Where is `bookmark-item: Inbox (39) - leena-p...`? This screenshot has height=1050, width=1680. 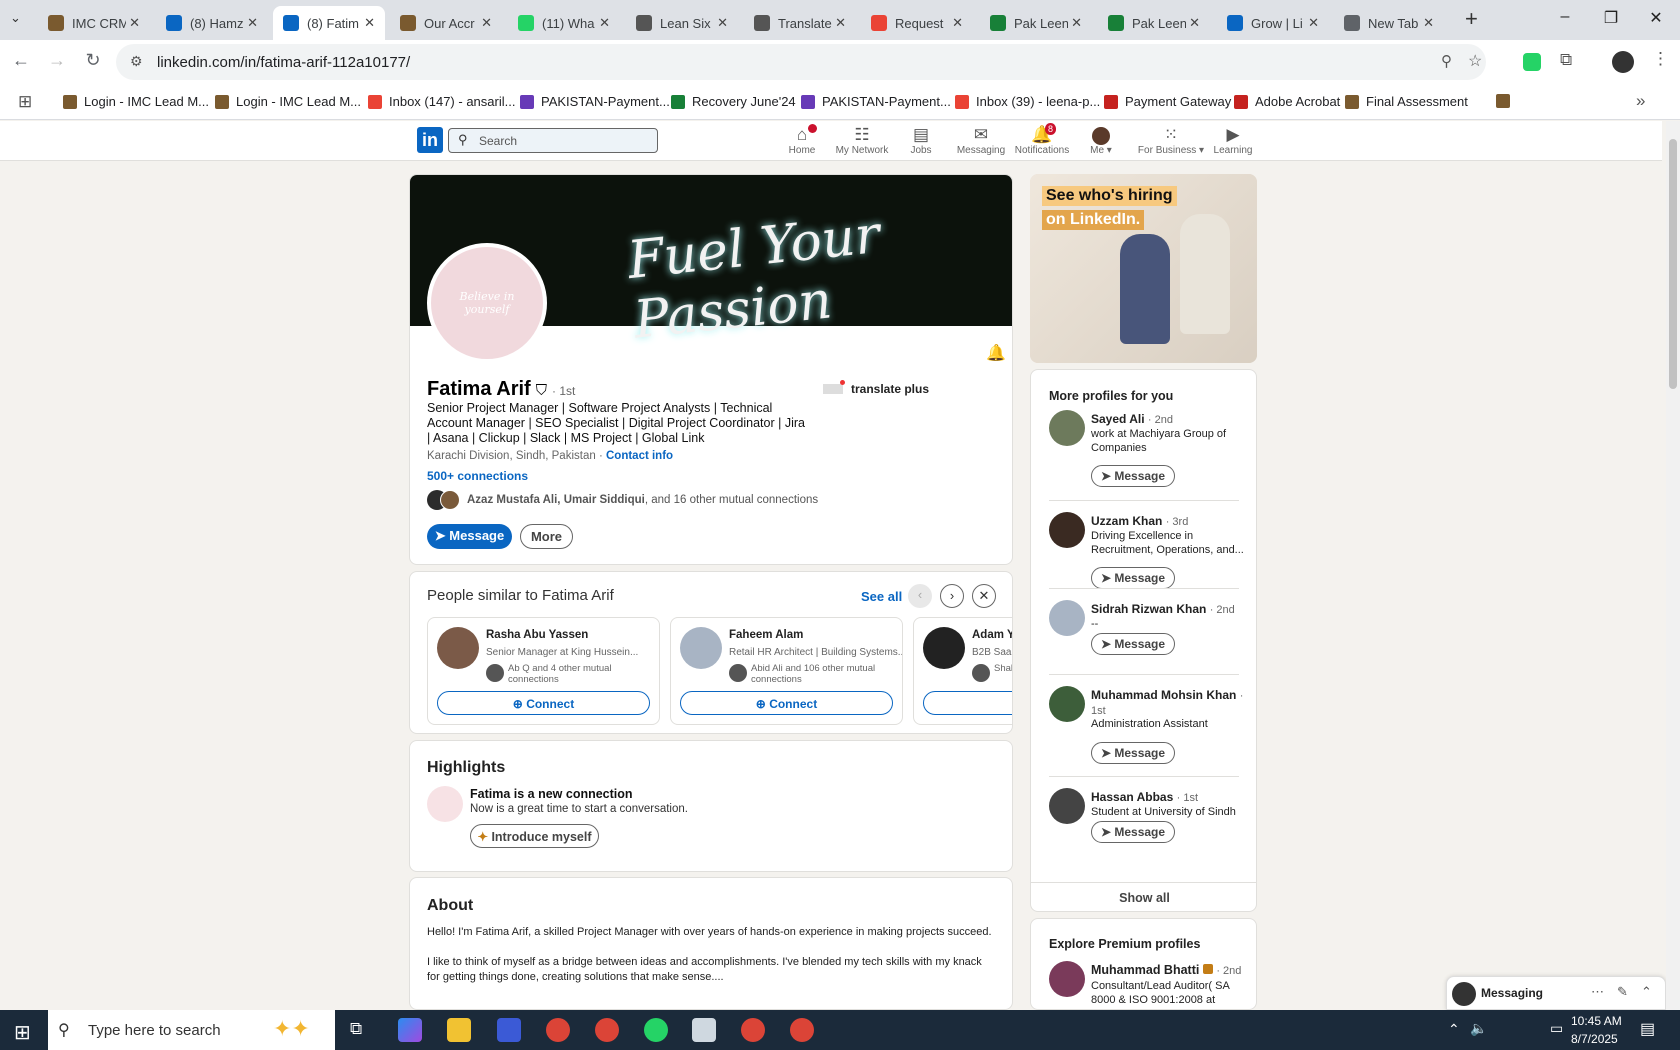 bookmark-item: Inbox (39) - leena-p... is located at coordinates (1027, 101).